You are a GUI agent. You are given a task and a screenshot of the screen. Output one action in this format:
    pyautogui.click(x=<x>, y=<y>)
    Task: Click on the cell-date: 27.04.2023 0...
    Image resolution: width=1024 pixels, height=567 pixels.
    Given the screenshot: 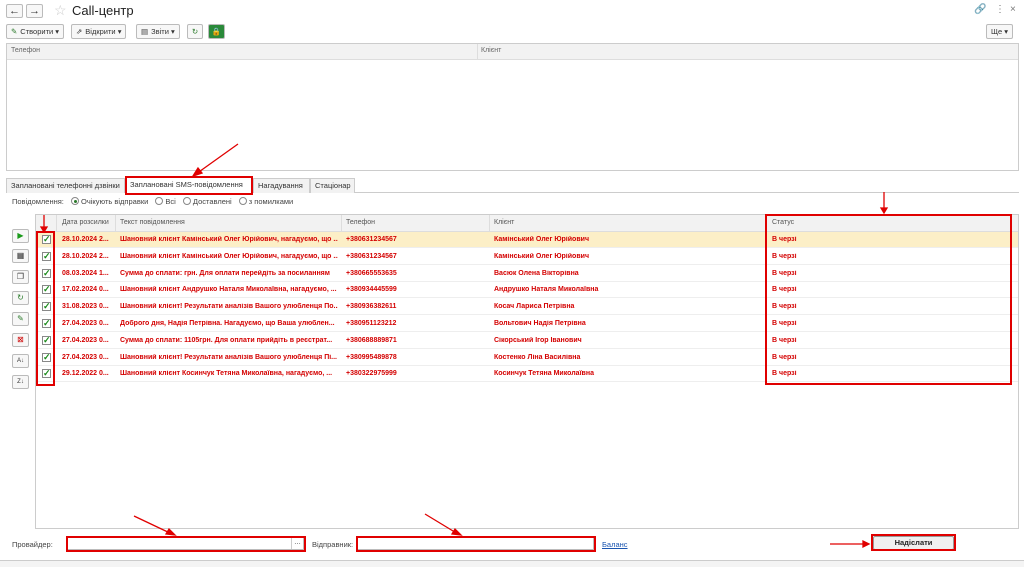 What is the action you would take?
    pyautogui.click(x=85, y=323)
    